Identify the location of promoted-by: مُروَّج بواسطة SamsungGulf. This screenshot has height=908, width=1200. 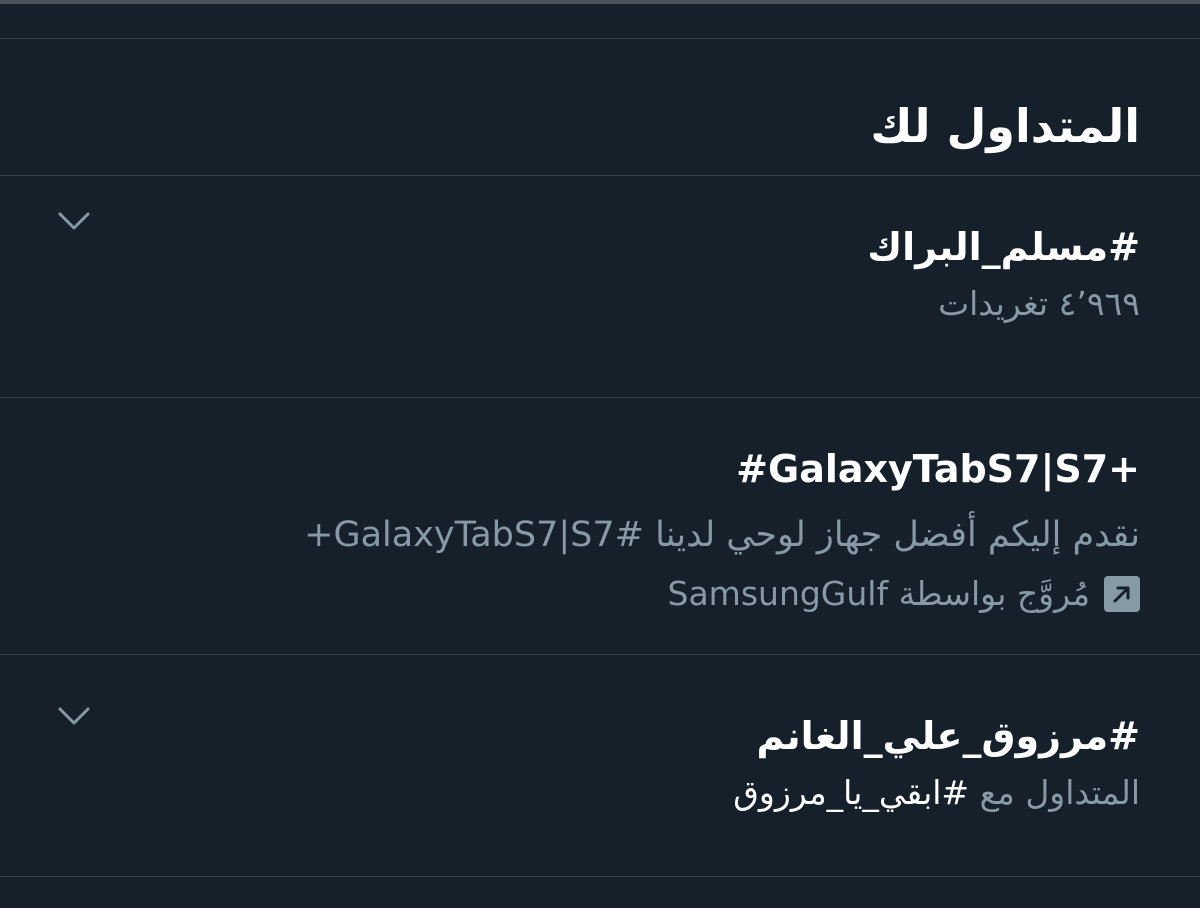
(570, 594).